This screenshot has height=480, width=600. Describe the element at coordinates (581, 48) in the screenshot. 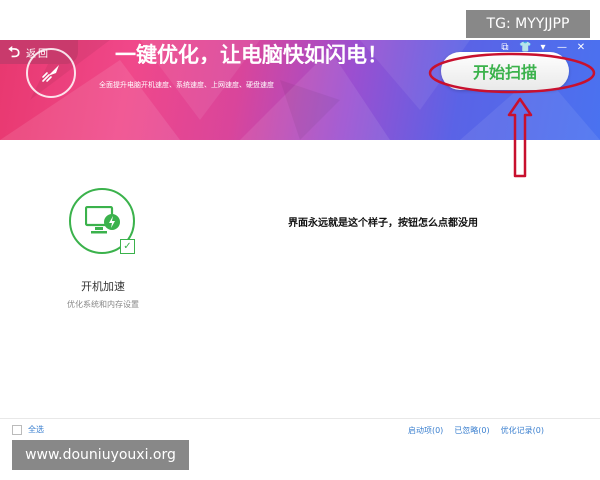

I see `close-icon: ✕` at that location.